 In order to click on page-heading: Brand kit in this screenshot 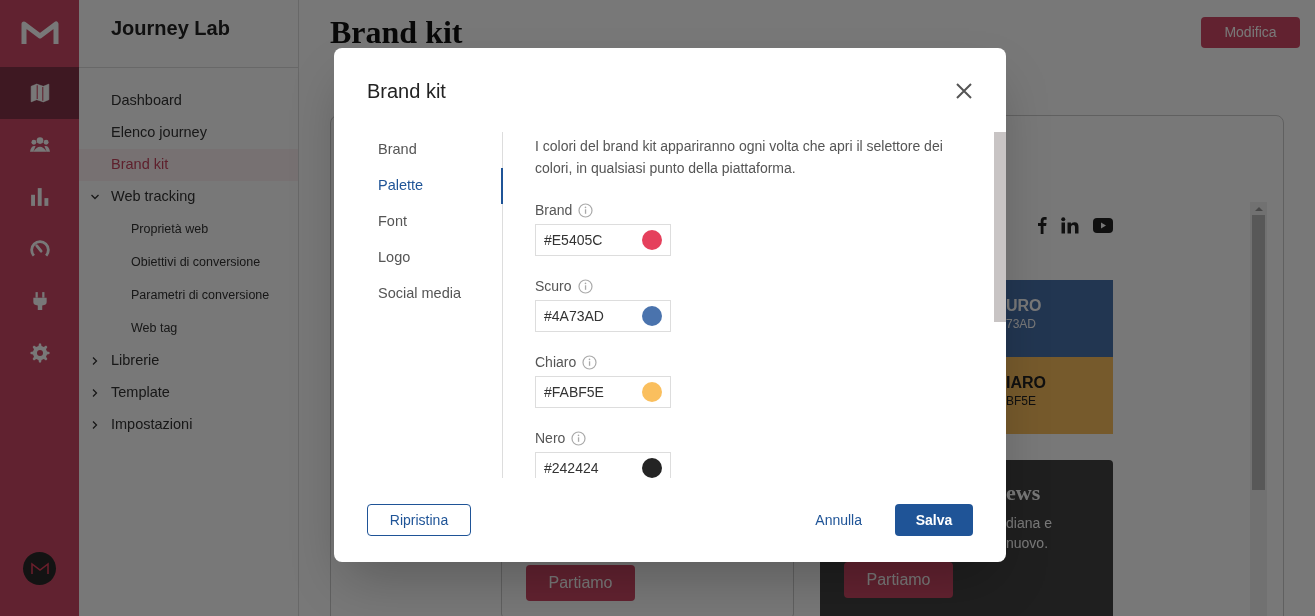, I will do `click(396, 32)`.